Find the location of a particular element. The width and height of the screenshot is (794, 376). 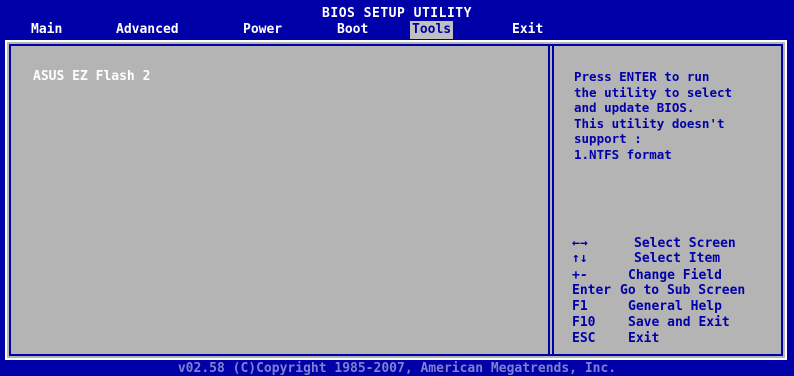

help-line: and update BIOS. is located at coordinates (634, 107).